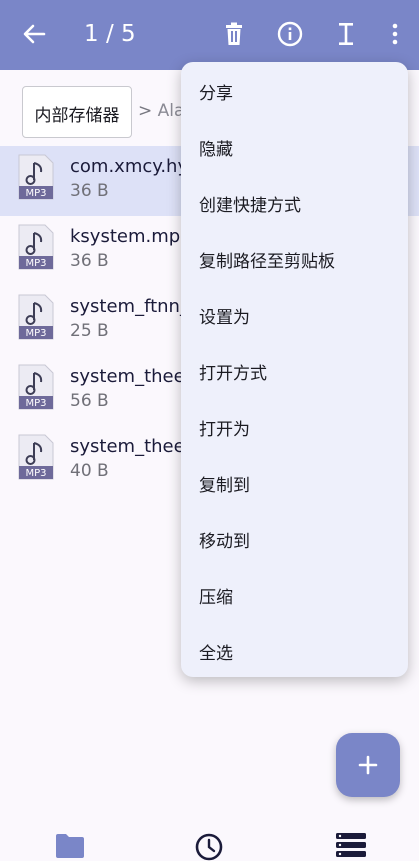 The image size is (419, 861). What do you see at coordinates (216, 598) in the screenshot?
I see `menu-item-label: 压缩` at bounding box center [216, 598].